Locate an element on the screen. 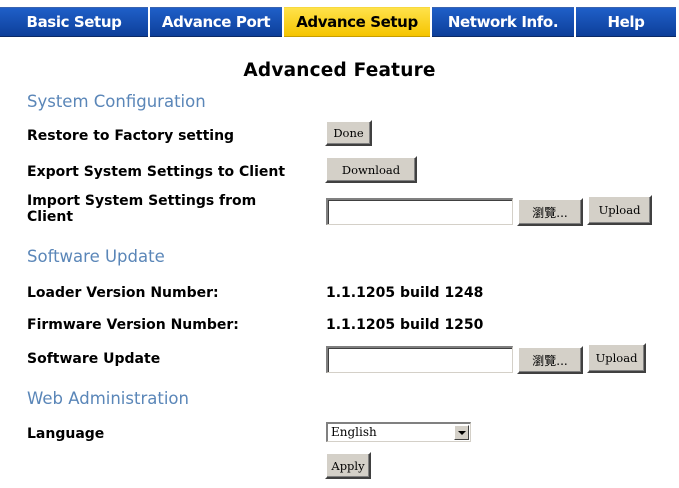 Image resolution: width=679 pixels, height=488 pixels. section-heading-web-administration: Web Administration is located at coordinates (108, 398).